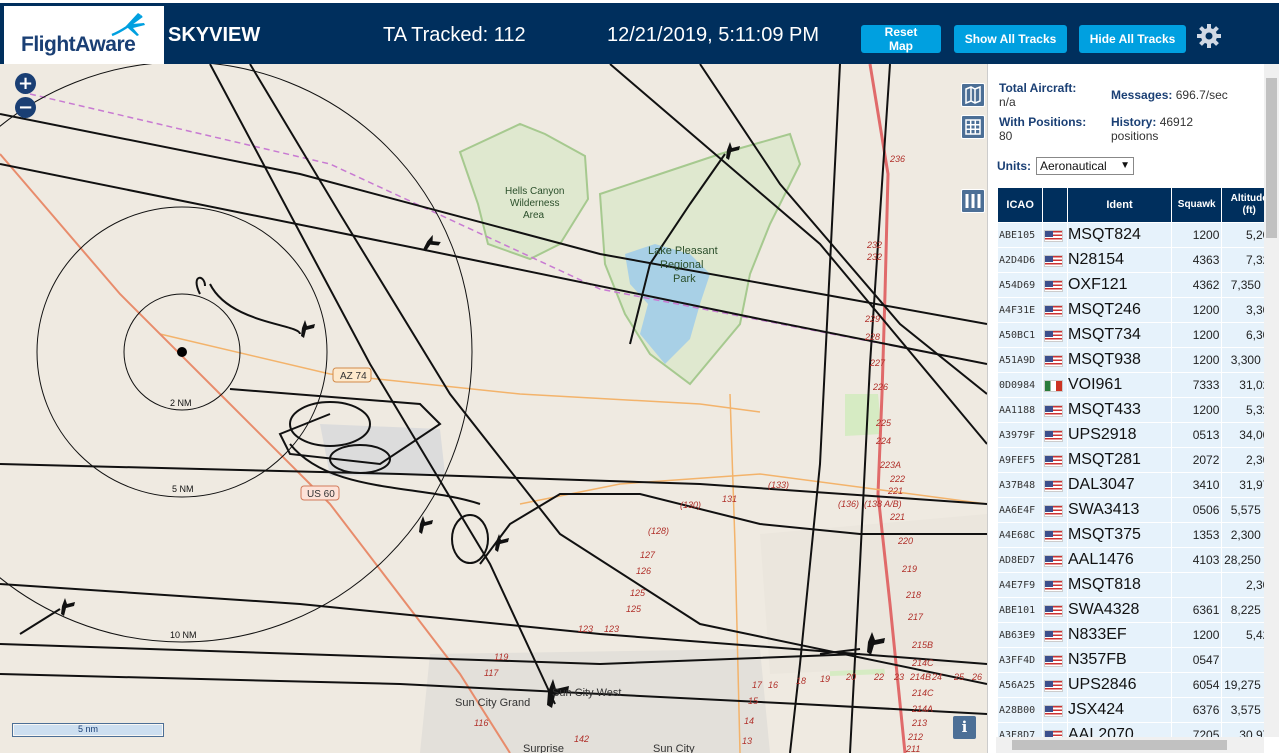  I want to click on flightaware-logo: FlightAware, so click(84, 35).